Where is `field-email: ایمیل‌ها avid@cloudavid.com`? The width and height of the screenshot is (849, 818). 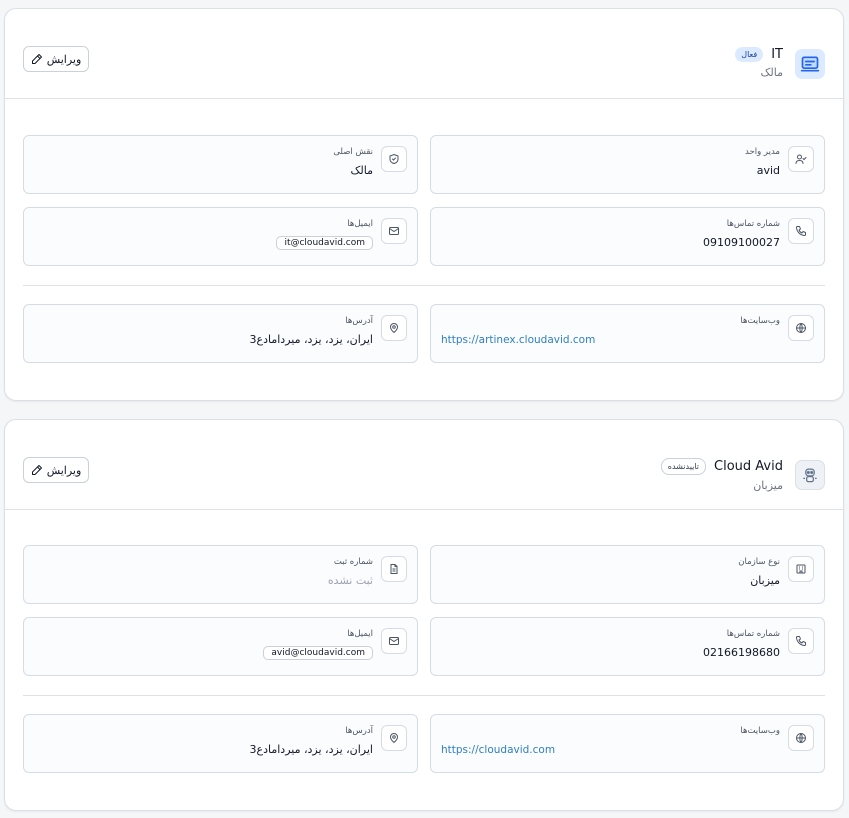 field-email: ایمیل‌ها avid@cloudavid.com is located at coordinates (220, 646).